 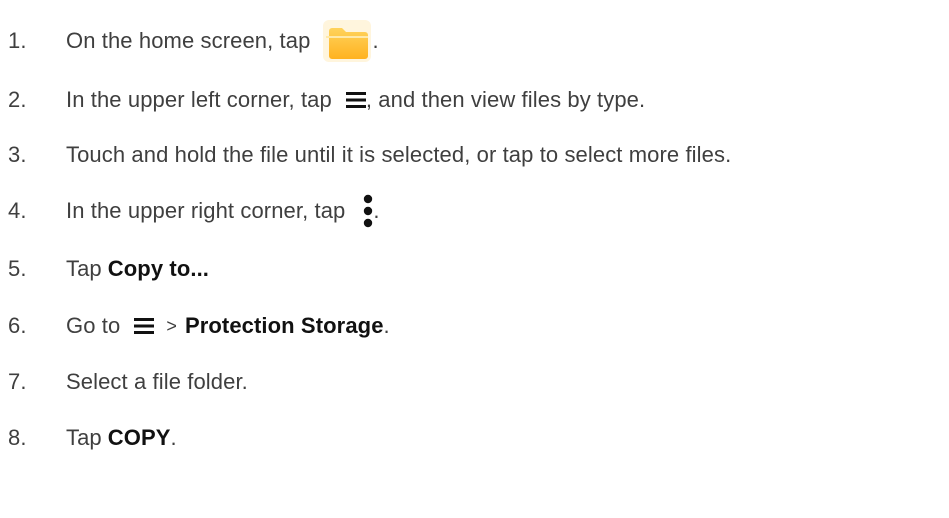 I want to click on step-text: In the upper right corner, tap, so click(x=206, y=210).